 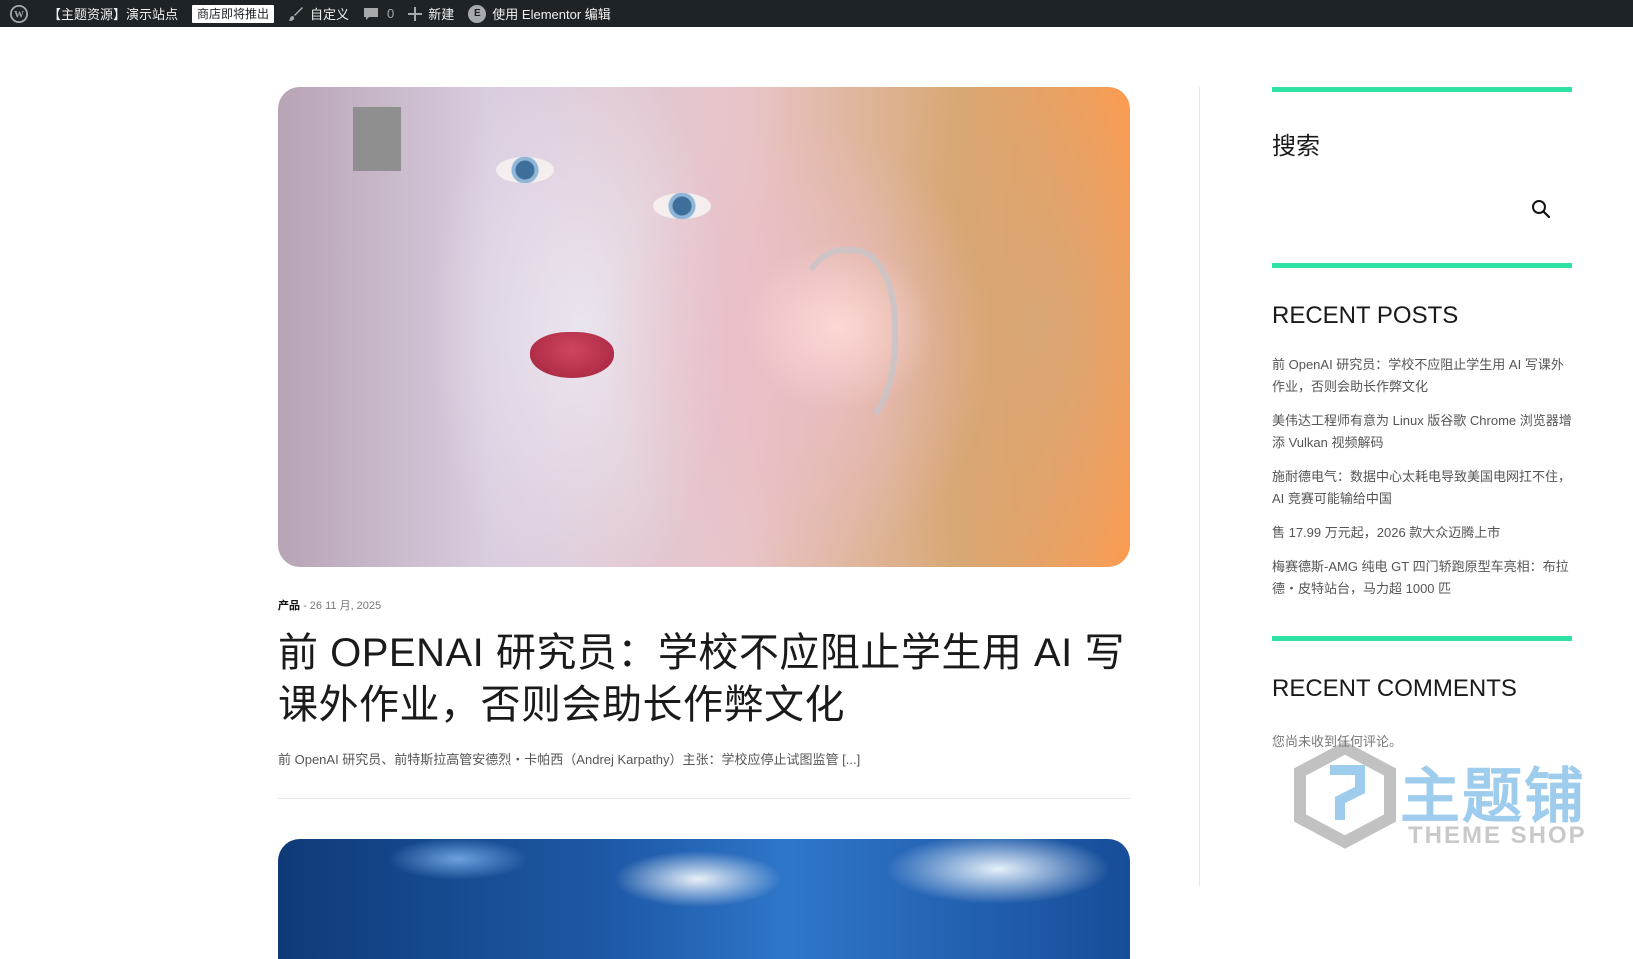 What do you see at coordinates (330, 14) in the screenshot?
I see `customize-label: 自定义` at bounding box center [330, 14].